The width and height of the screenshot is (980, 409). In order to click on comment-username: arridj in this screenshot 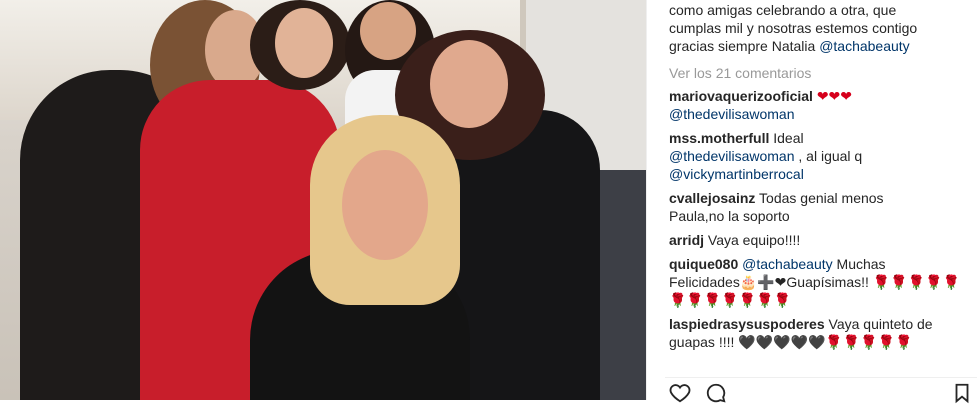, I will do `click(686, 240)`.